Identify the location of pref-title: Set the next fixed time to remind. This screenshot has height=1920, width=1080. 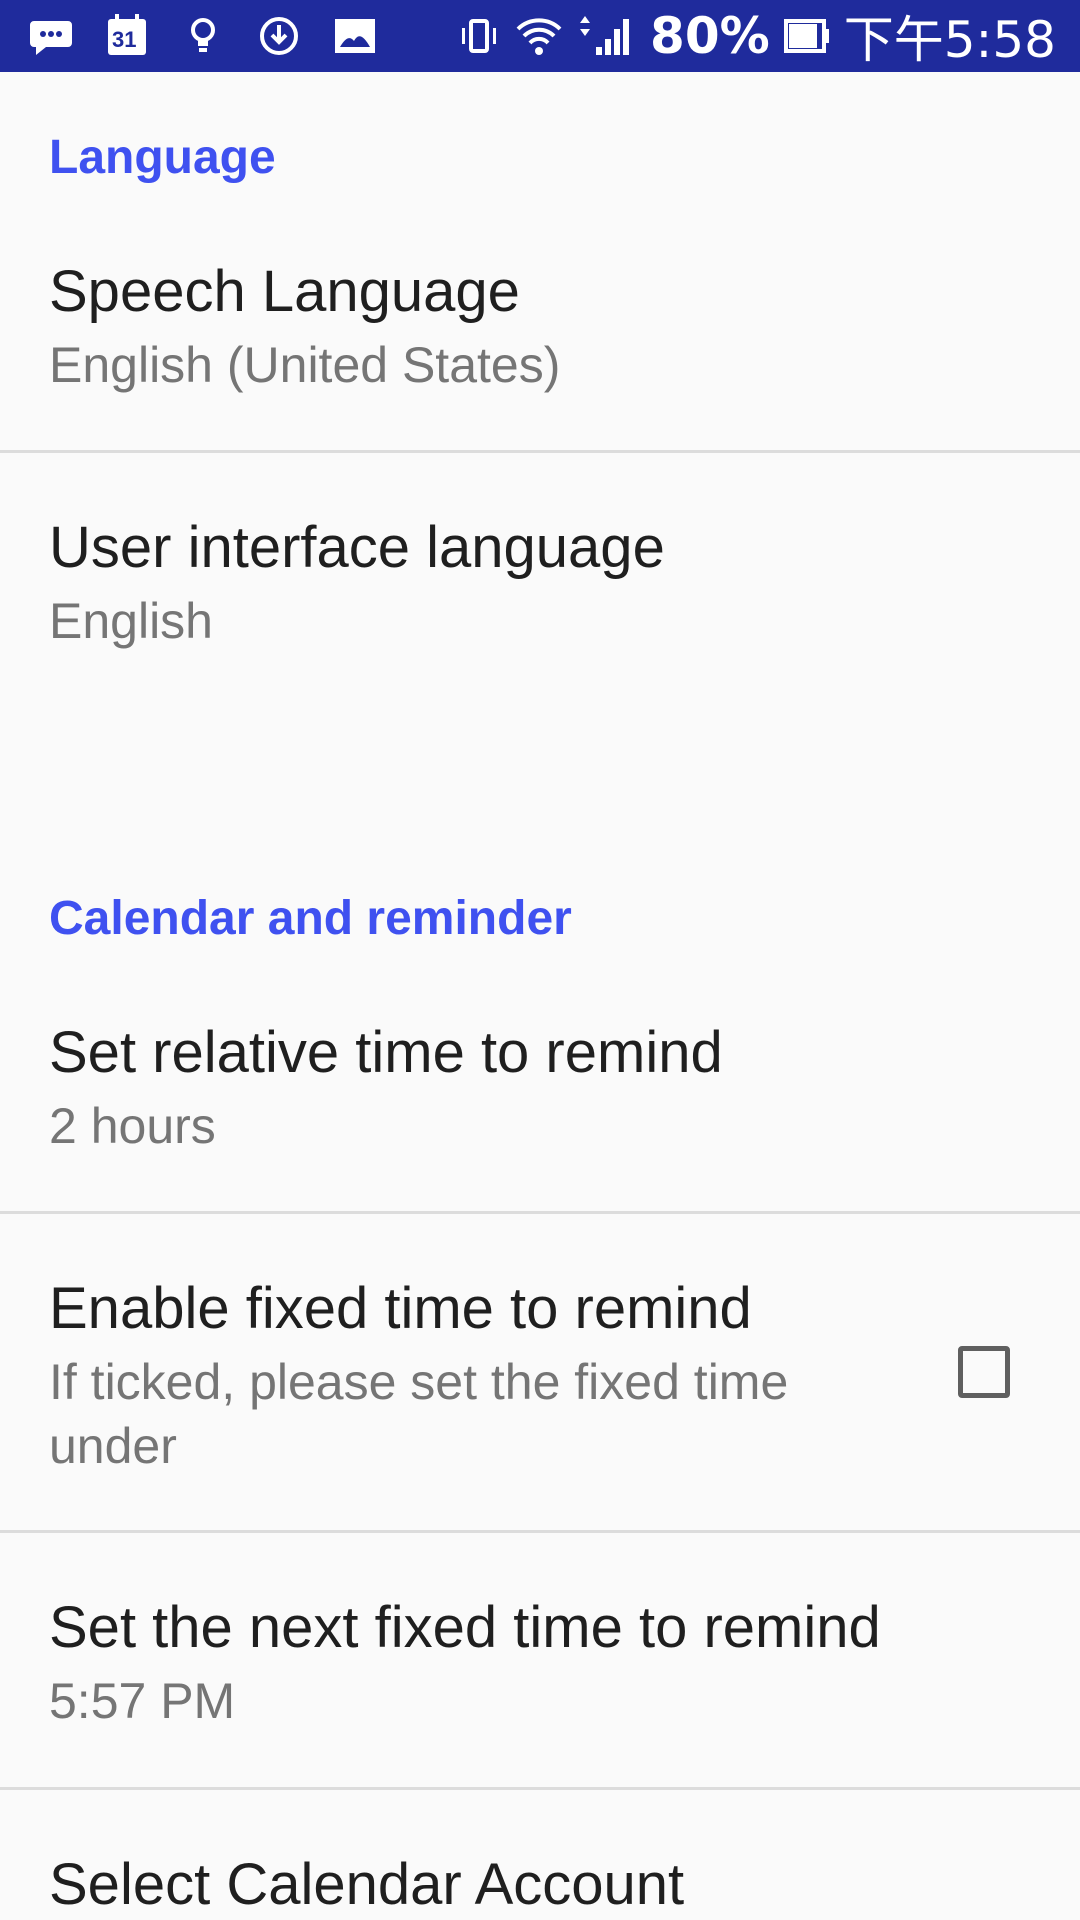
(465, 1627).